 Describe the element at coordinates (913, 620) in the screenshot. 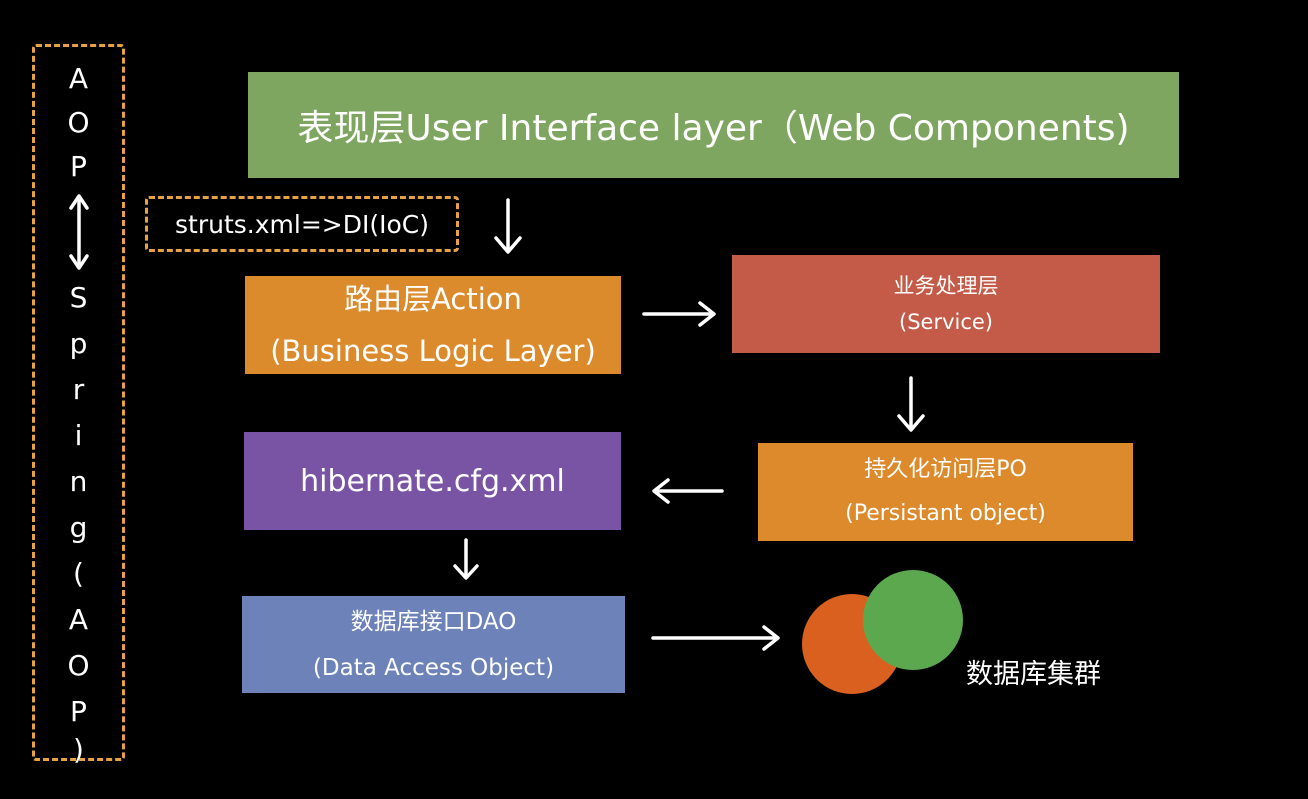

I see `database-node-green-icon` at that location.